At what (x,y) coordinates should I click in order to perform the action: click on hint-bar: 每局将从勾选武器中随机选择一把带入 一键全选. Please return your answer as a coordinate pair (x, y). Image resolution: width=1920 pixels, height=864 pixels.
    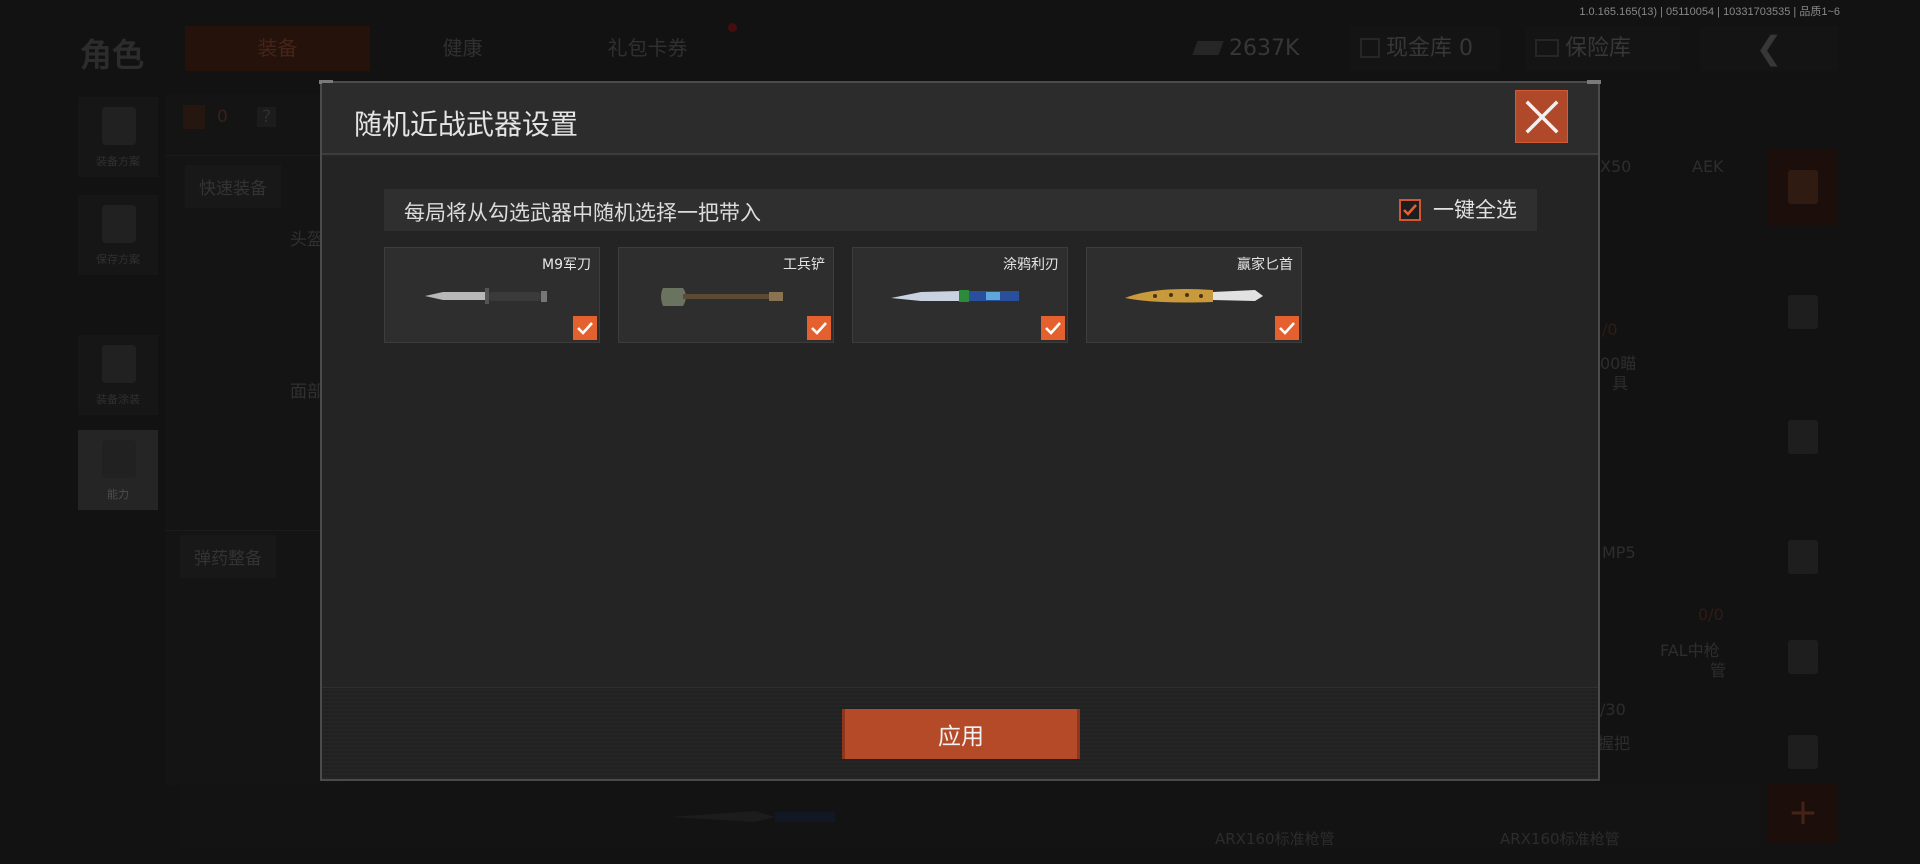
    Looking at the image, I should click on (960, 210).